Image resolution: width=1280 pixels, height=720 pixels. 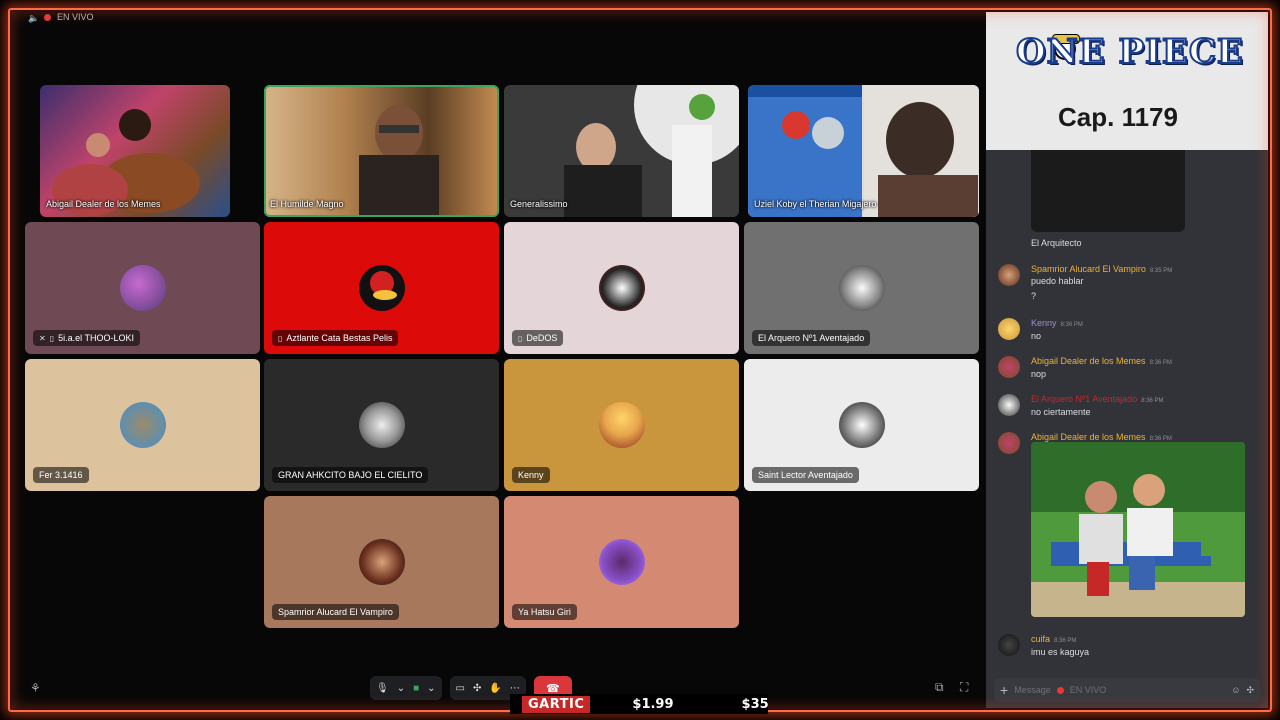 What do you see at coordinates (1118, 117) in the screenshot?
I see `chapter-label: Cap. 1179` at bounding box center [1118, 117].